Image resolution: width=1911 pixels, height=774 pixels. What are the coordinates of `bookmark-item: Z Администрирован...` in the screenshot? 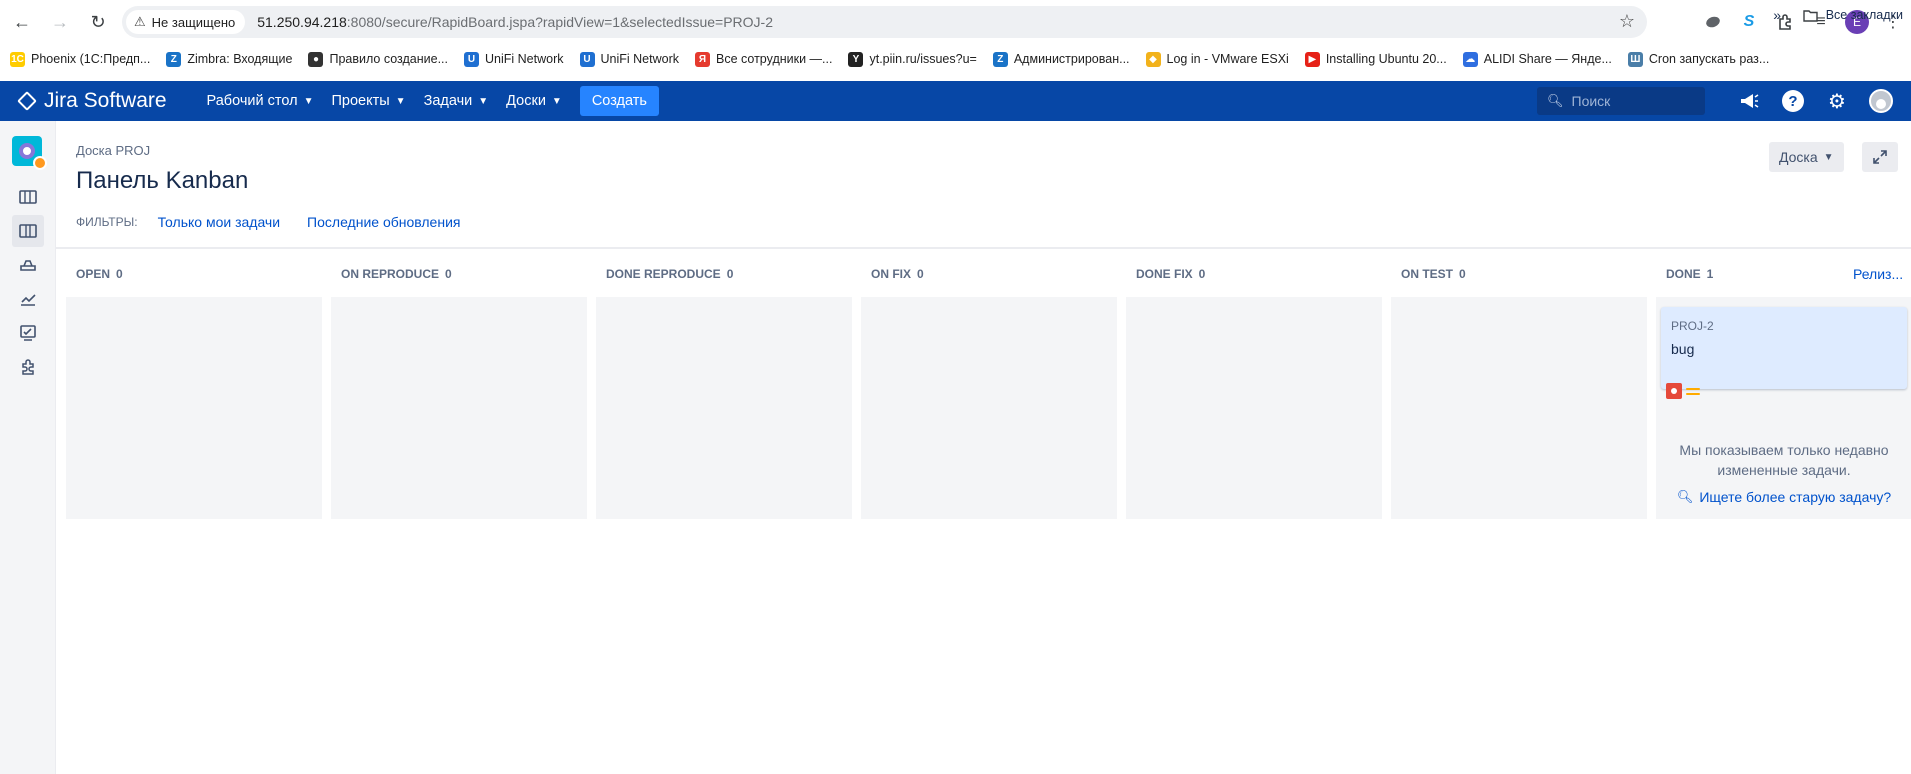 It's located at (1061, 59).